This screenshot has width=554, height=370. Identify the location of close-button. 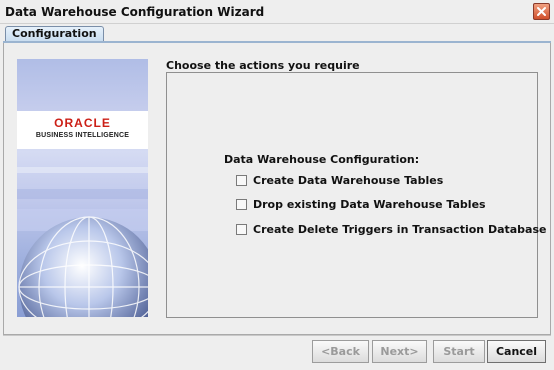
(541, 11).